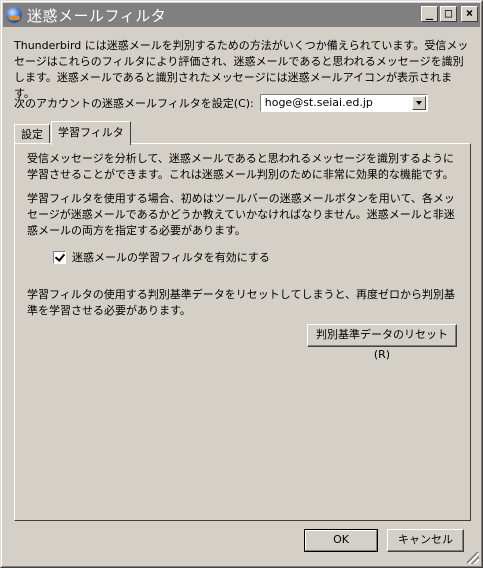  Describe the element at coordinates (382, 342) in the screenshot. I see `reset-training-button: 判別基準データのリセット(R)` at that location.